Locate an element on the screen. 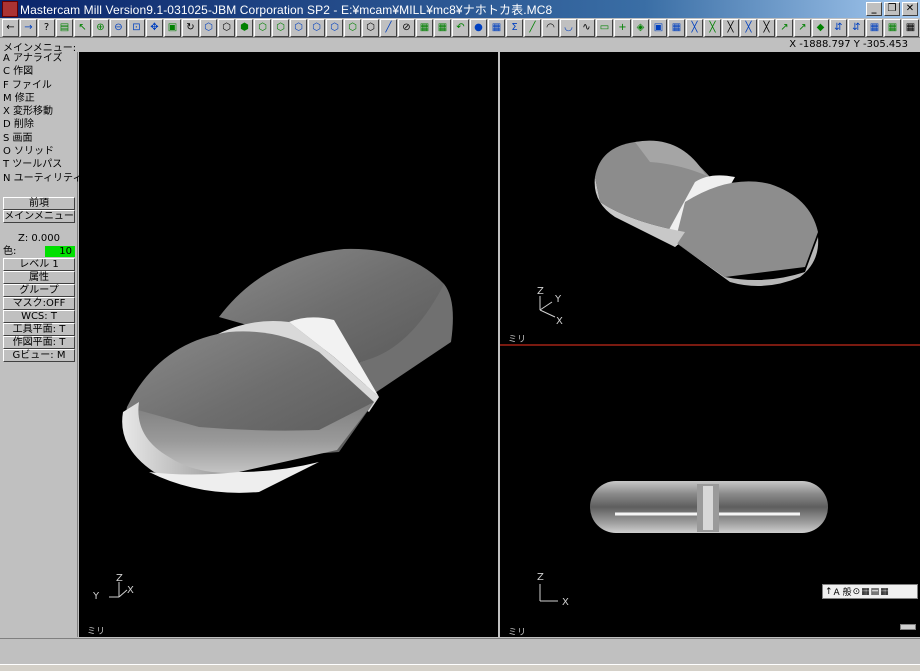 The image size is (920, 671). level-button: レベル 1 is located at coordinates (39, 264).